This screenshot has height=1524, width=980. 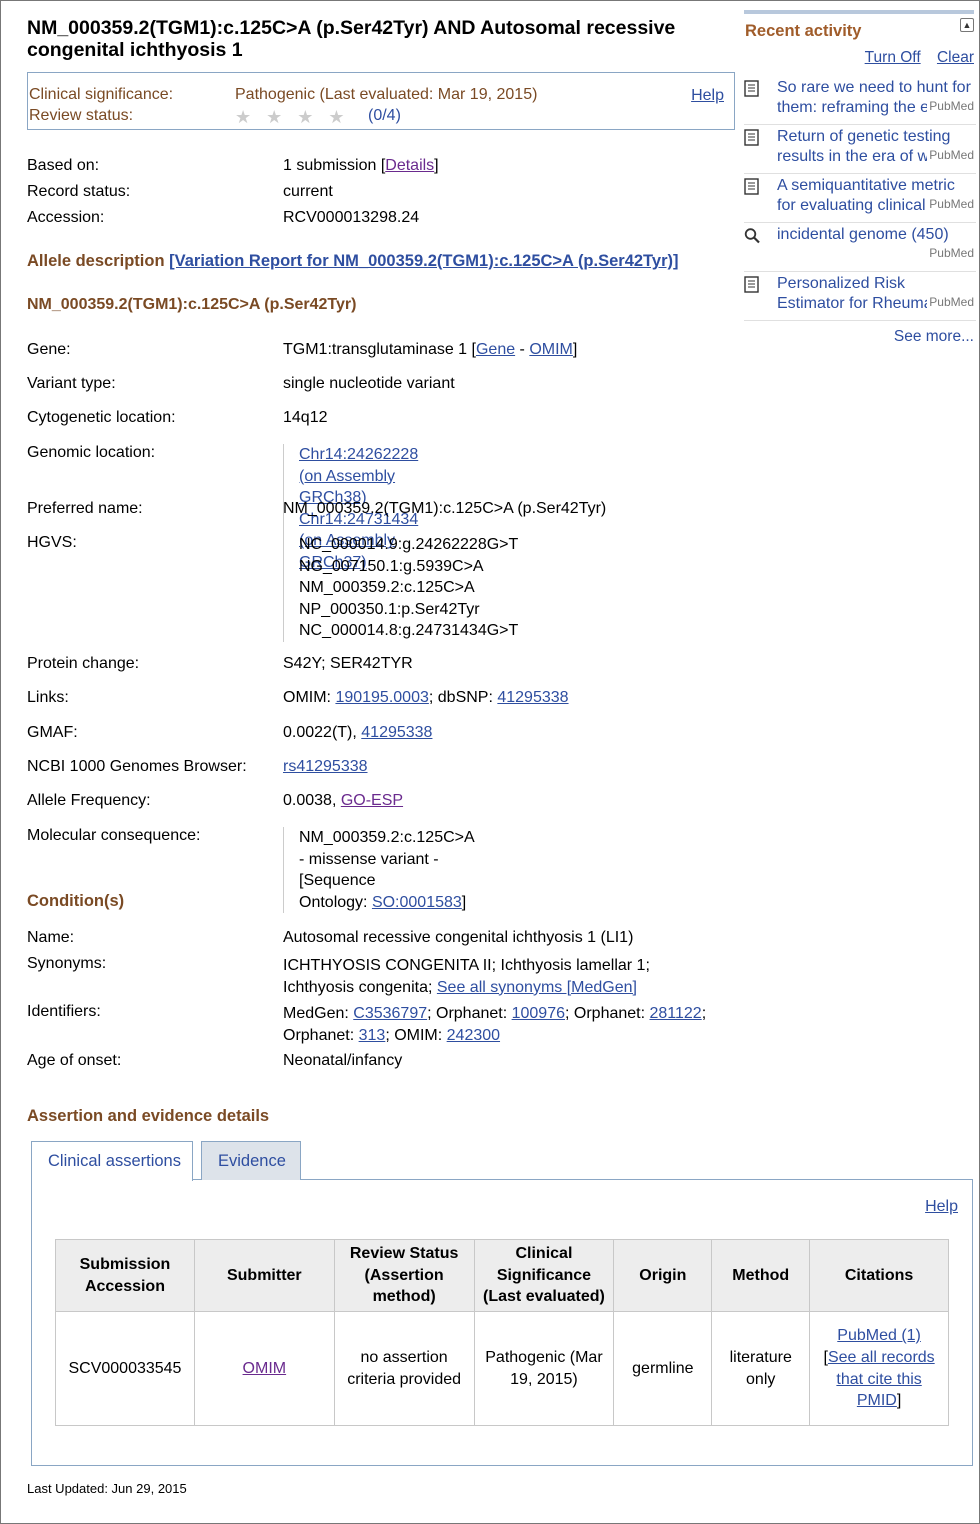 I want to click on clear-link: Clear, so click(x=955, y=57).